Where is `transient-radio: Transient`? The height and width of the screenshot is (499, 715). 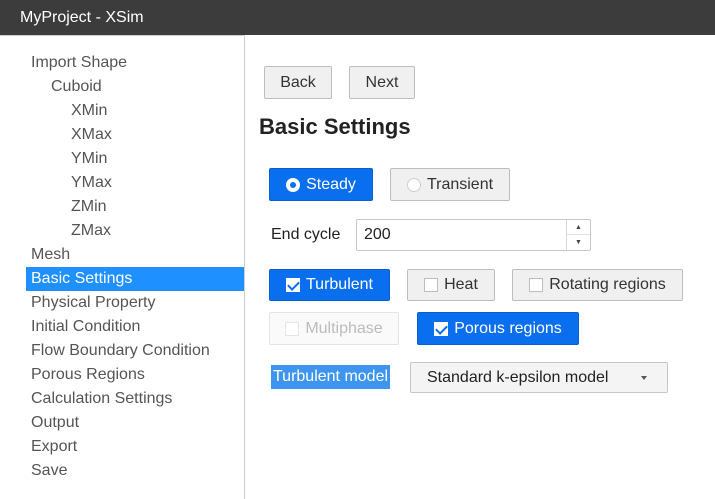 transient-radio: Transient is located at coordinates (450, 184).